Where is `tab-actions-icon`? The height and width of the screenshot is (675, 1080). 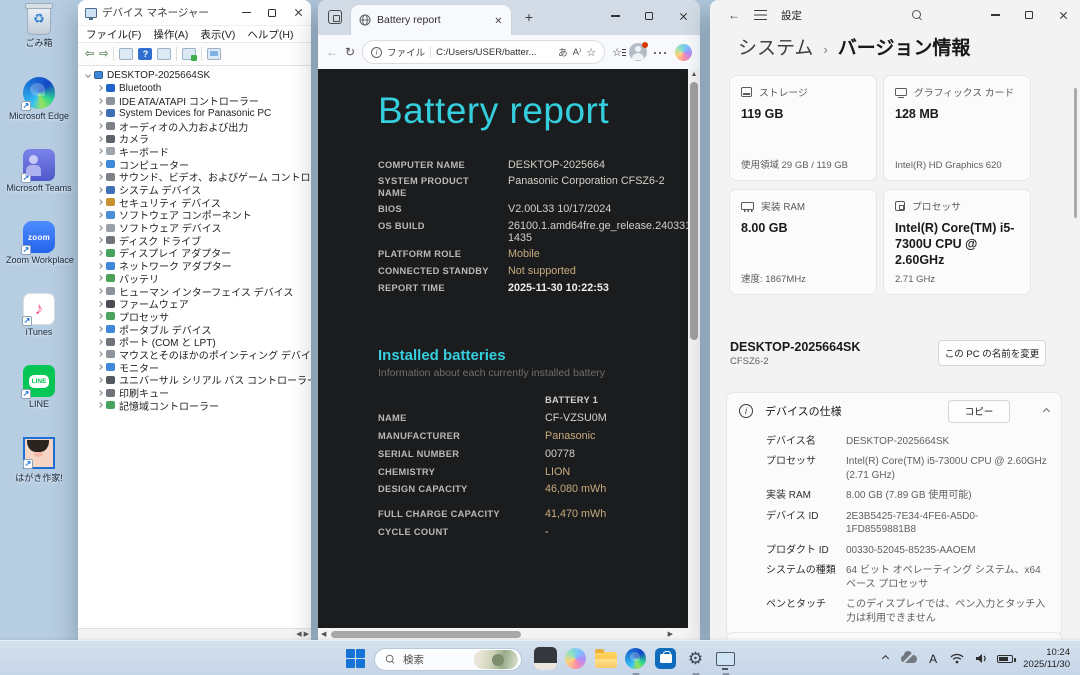 tab-actions-icon is located at coordinates (335, 17).